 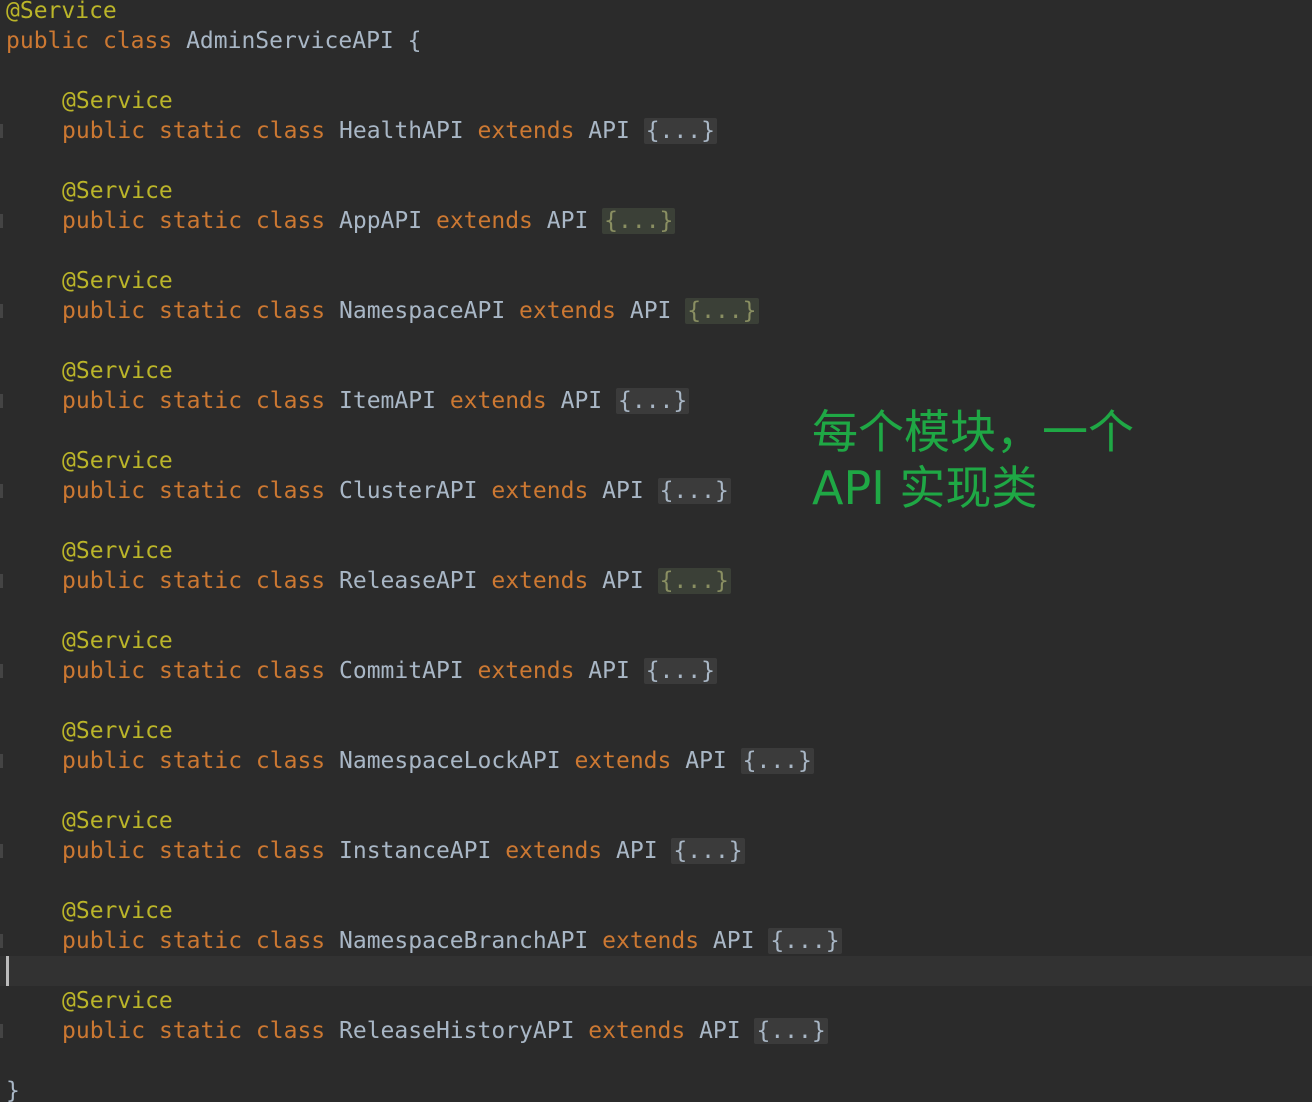 I want to click on inner-class-name: ReleaseHistoryAPI, so click(x=457, y=1031).